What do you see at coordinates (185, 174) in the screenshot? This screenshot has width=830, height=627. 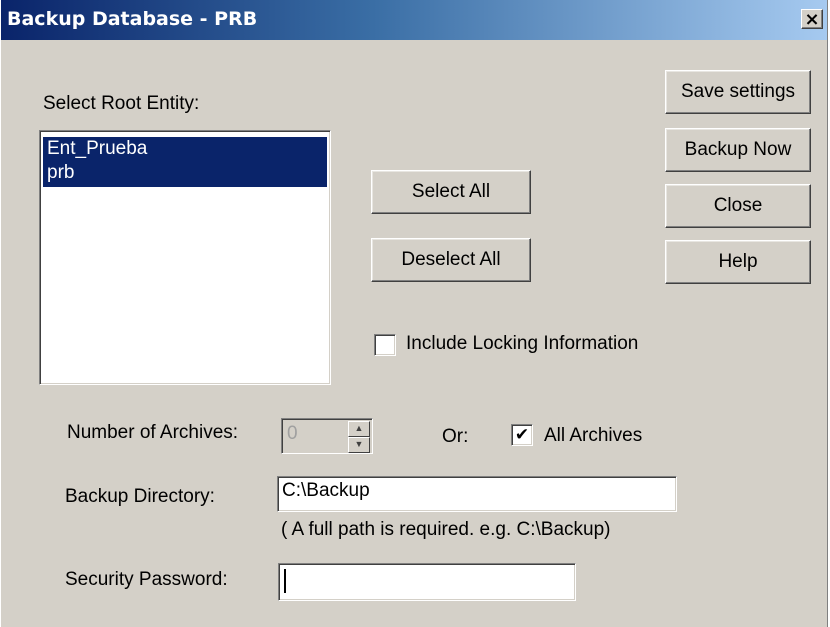 I see `list-item: prb` at bounding box center [185, 174].